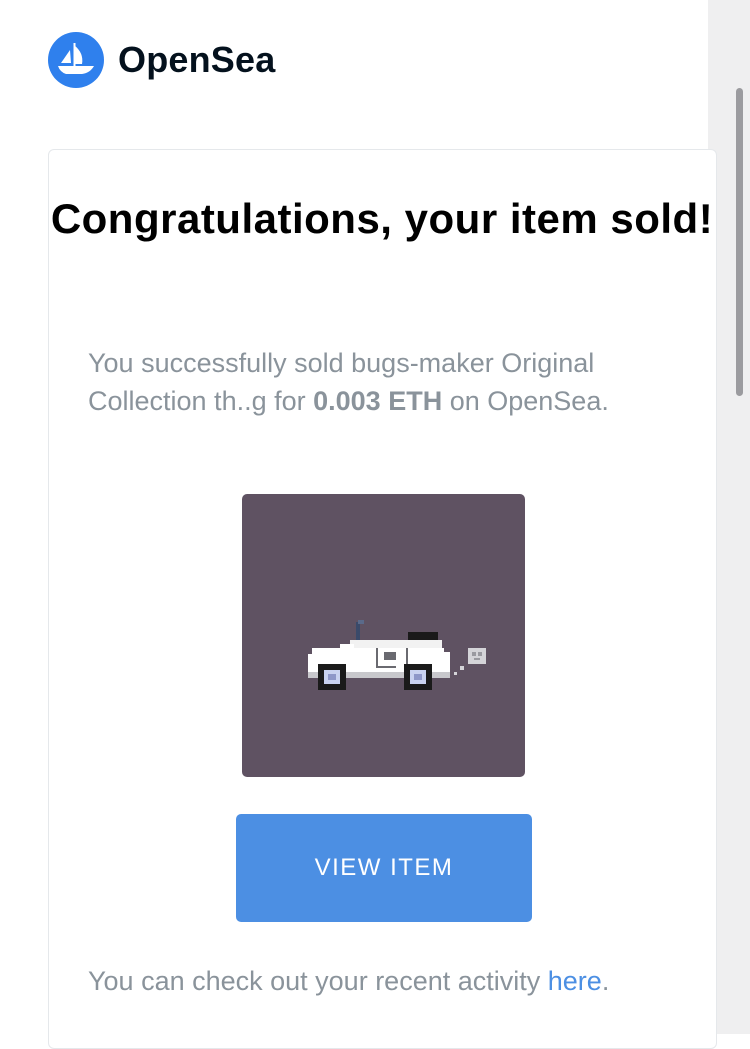 The image size is (750, 1049). What do you see at coordinates (382, 218) in the screenshot?
I see `page-title: Congratulations, your item sold!` at bounding box center [382, 218].